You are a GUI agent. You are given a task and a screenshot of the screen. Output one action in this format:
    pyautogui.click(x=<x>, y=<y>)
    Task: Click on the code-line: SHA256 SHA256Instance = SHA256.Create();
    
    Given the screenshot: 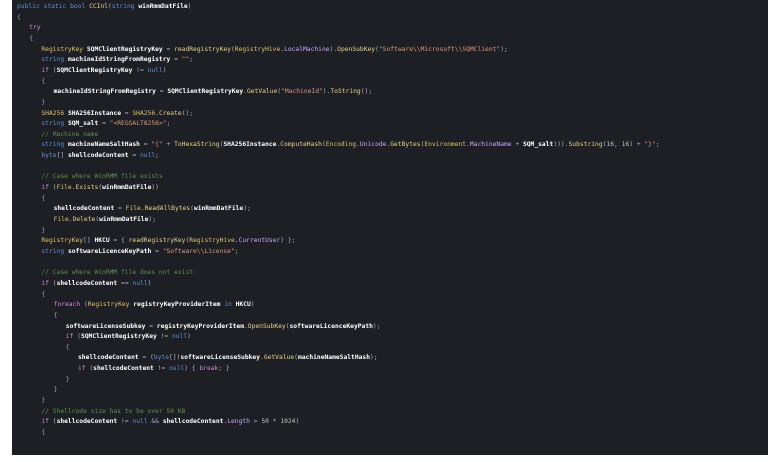 What is the action you would take?
    pyautogui.click(x=117, y=114)
    